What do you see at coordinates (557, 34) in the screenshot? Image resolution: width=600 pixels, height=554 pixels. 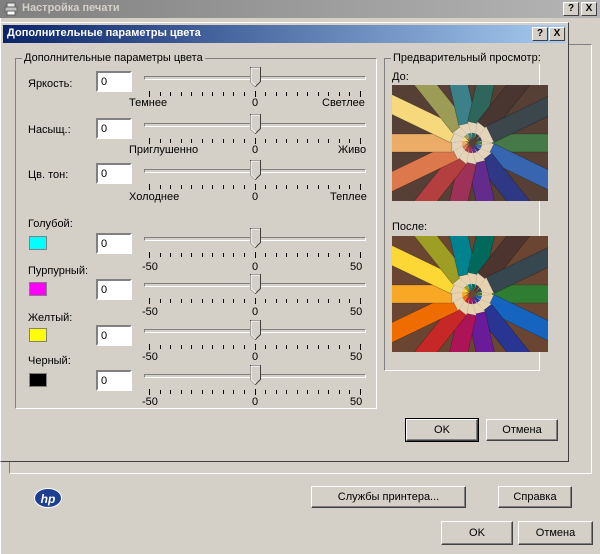 I see `dialog-close-button: X` at bounding box center [557, 34].